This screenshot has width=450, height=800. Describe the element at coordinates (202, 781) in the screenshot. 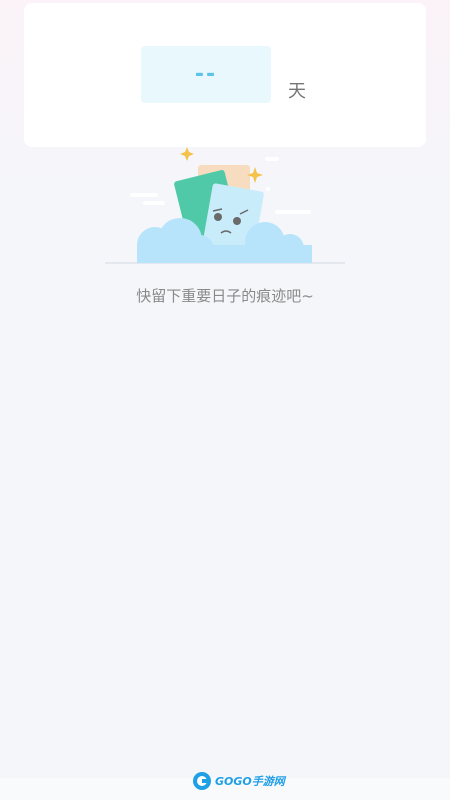

I see `gogo-logo-icon` at that location.